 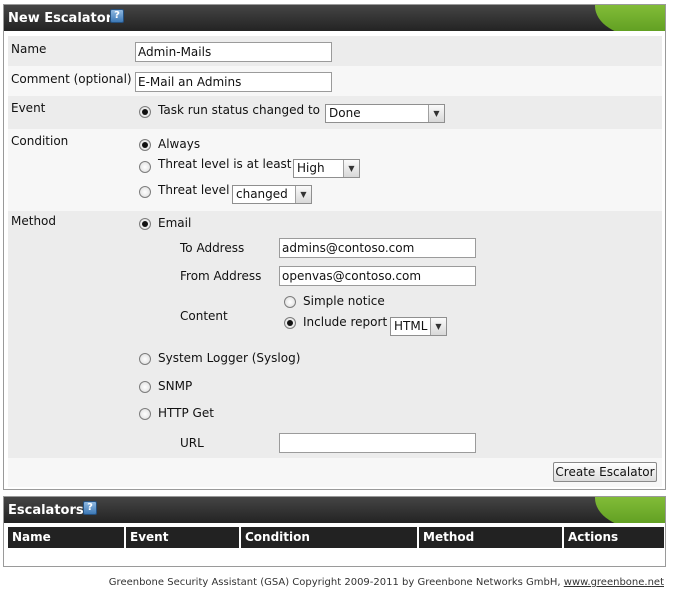 What do you see at coordinates (335, 472) in the screenshot?
I see `submit-row: Create Escalator` at bounding box center [335, 472].